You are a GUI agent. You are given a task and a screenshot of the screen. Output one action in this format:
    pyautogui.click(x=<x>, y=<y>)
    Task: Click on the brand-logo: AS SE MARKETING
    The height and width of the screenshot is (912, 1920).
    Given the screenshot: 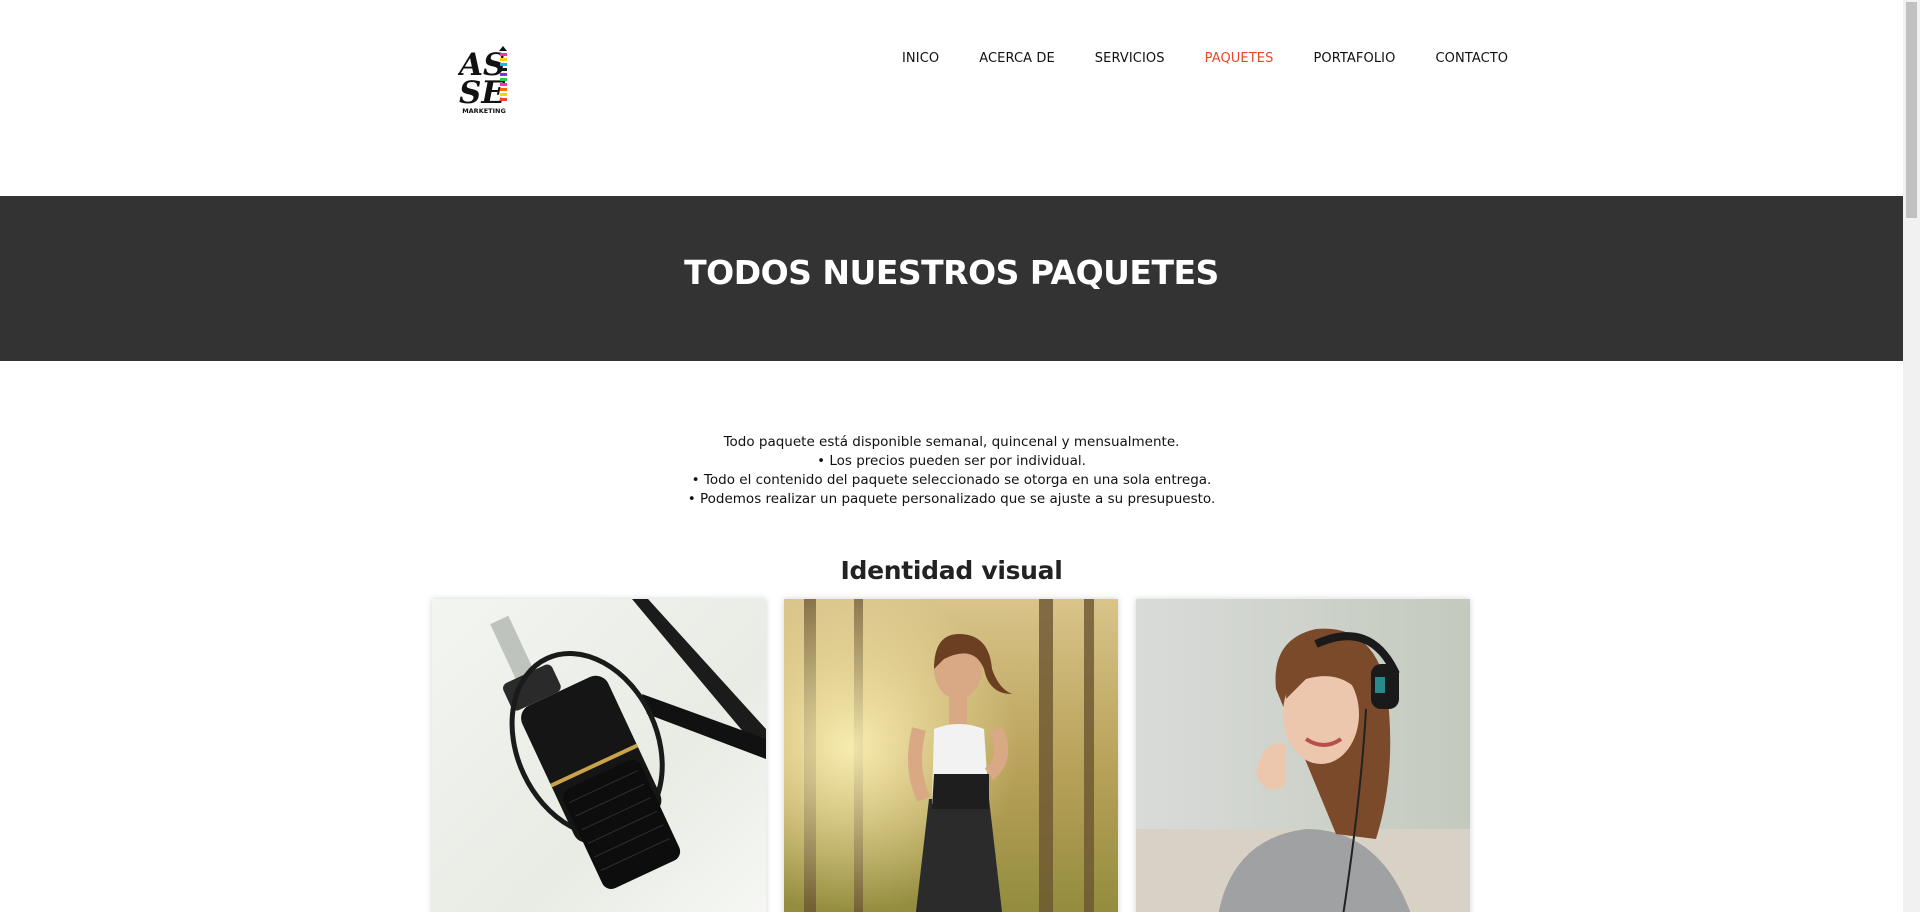 What is the action you would take?
    pyautogui.click(x=484, y=79)
    